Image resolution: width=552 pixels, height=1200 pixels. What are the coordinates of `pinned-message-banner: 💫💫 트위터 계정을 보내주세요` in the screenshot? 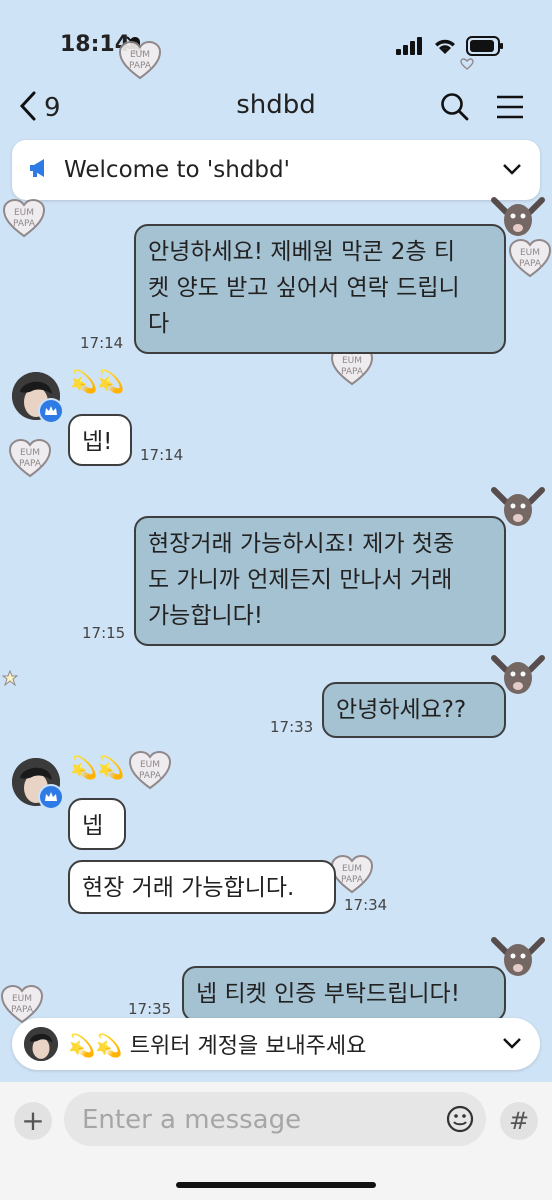 It's located at (276, 1044).